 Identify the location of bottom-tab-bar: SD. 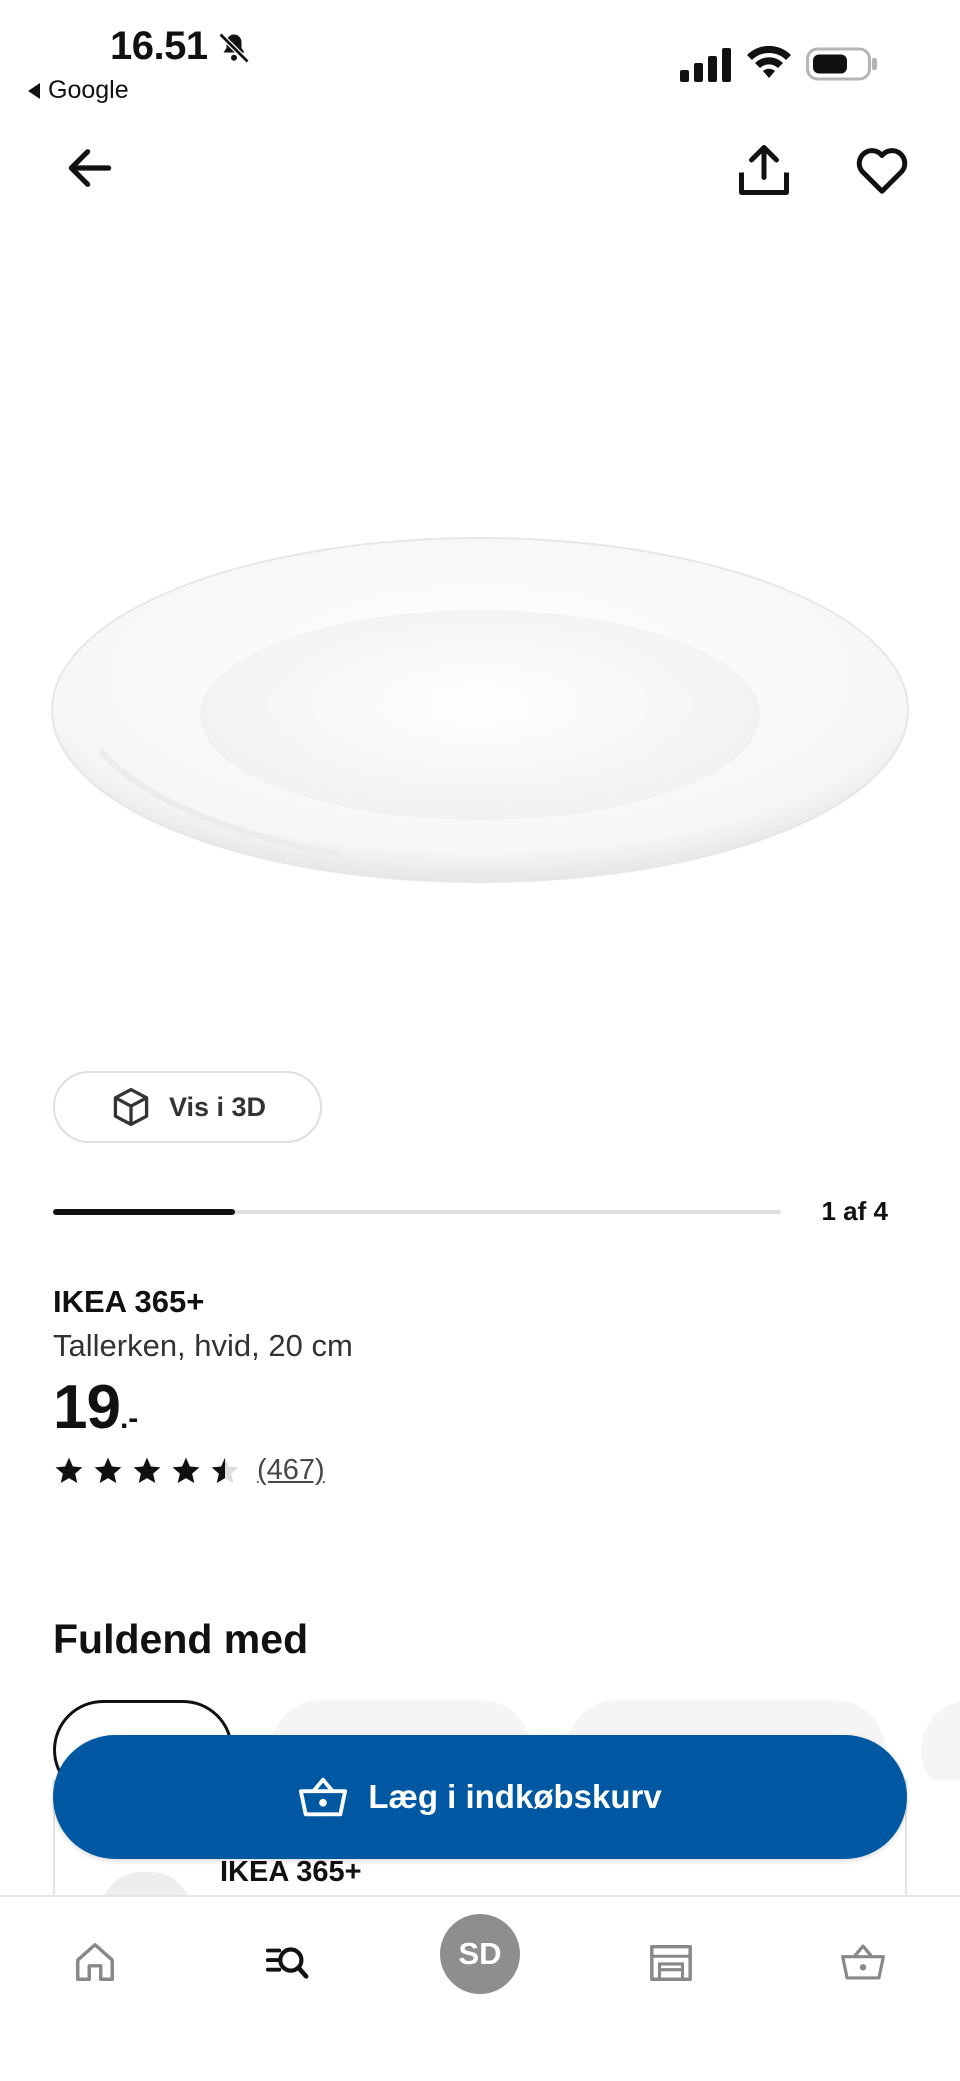
(480, 1988).